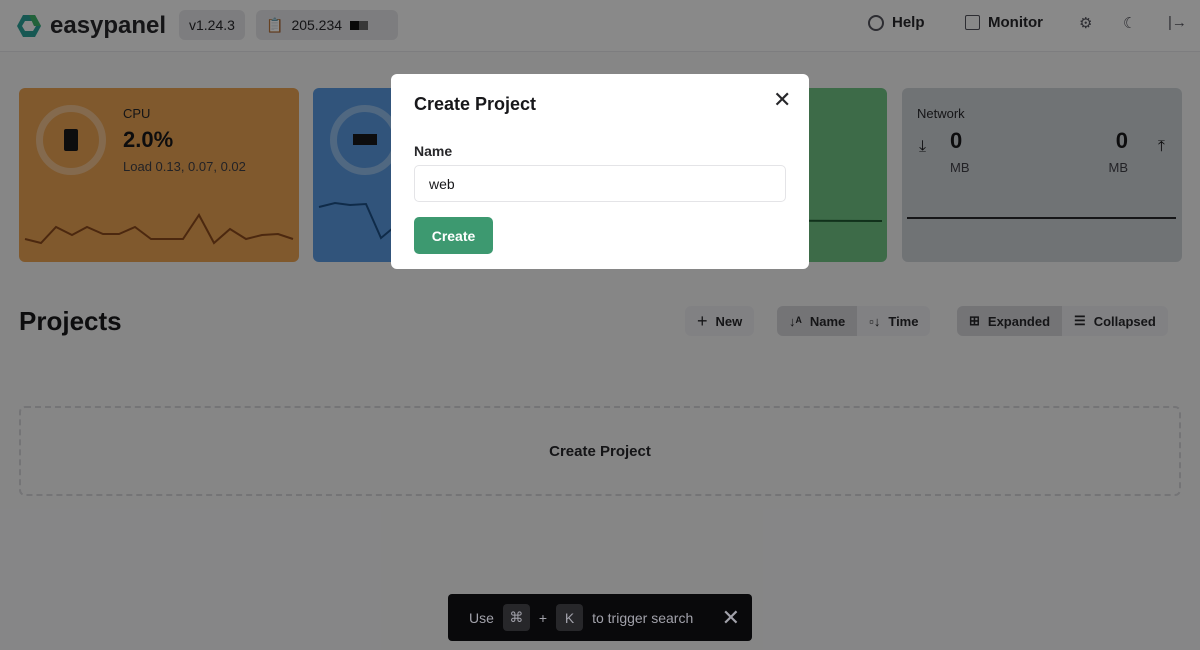 This screenshot has width=1200, height=650. I want to click on toast-plus: +, so click(543, 617).